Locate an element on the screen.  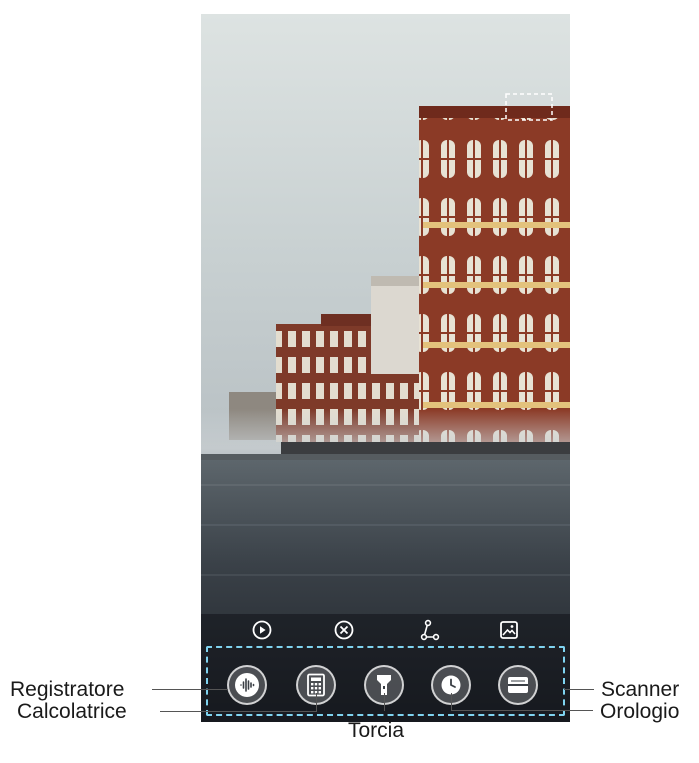
label-calcolatrice: Calcolatrice is located at coordinates (72, 711).